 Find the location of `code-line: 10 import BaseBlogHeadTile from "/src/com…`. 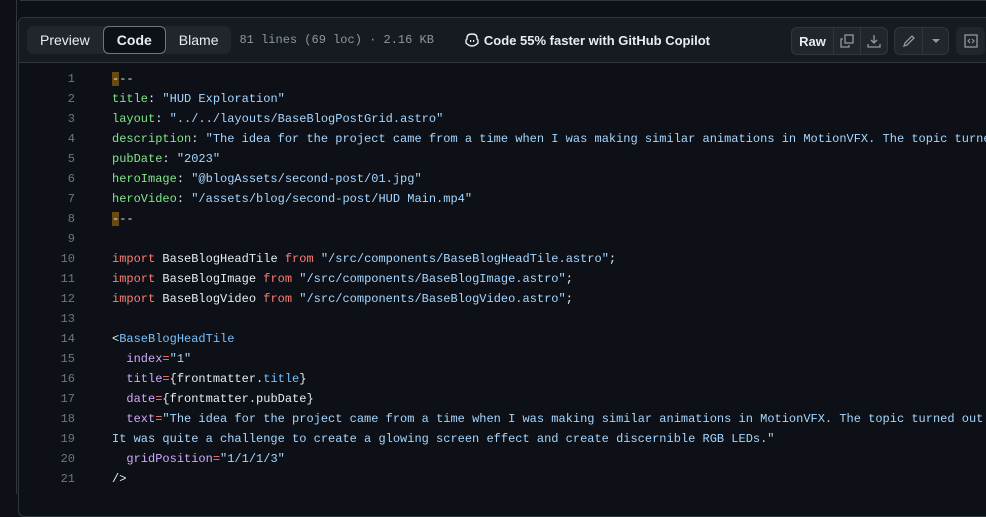

code-line: 10 import BaseBlogHeadTile from "/src/com… is located at coordinates (502, 259).